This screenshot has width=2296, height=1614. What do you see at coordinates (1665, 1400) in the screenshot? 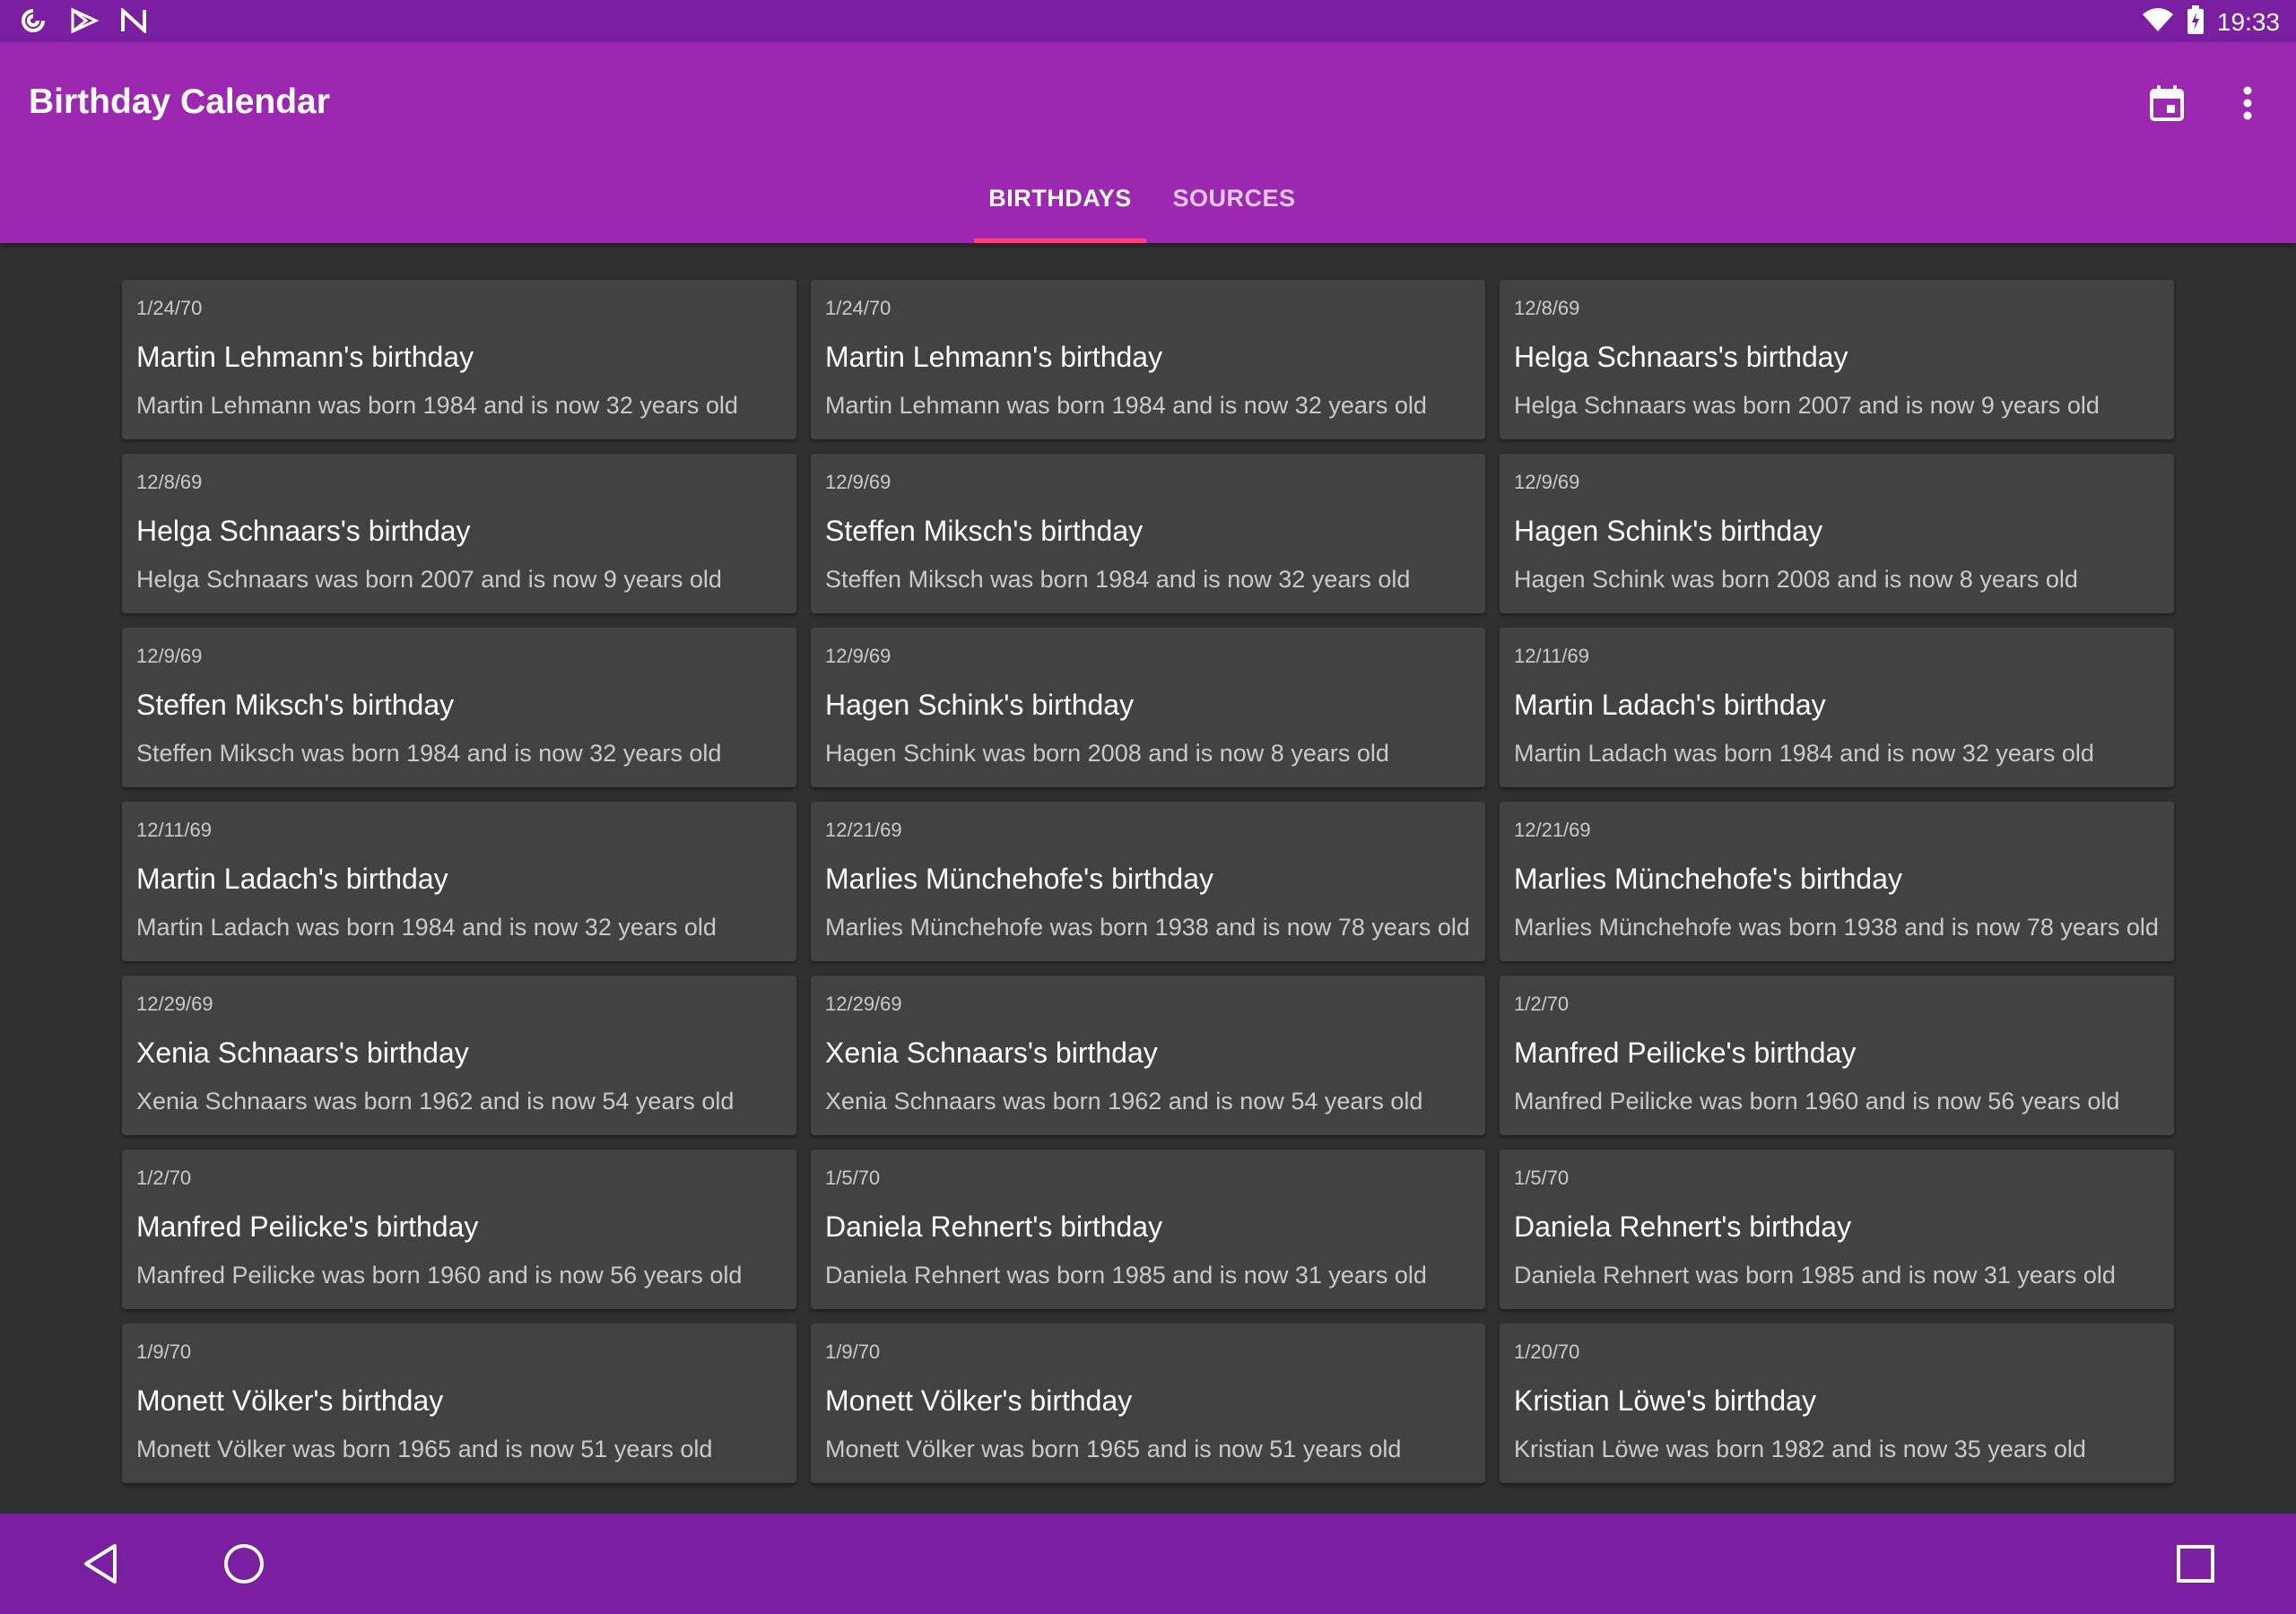
I see `birthday-title: Kristian Löwe's birthday` at bounding box center [1665, 1400].